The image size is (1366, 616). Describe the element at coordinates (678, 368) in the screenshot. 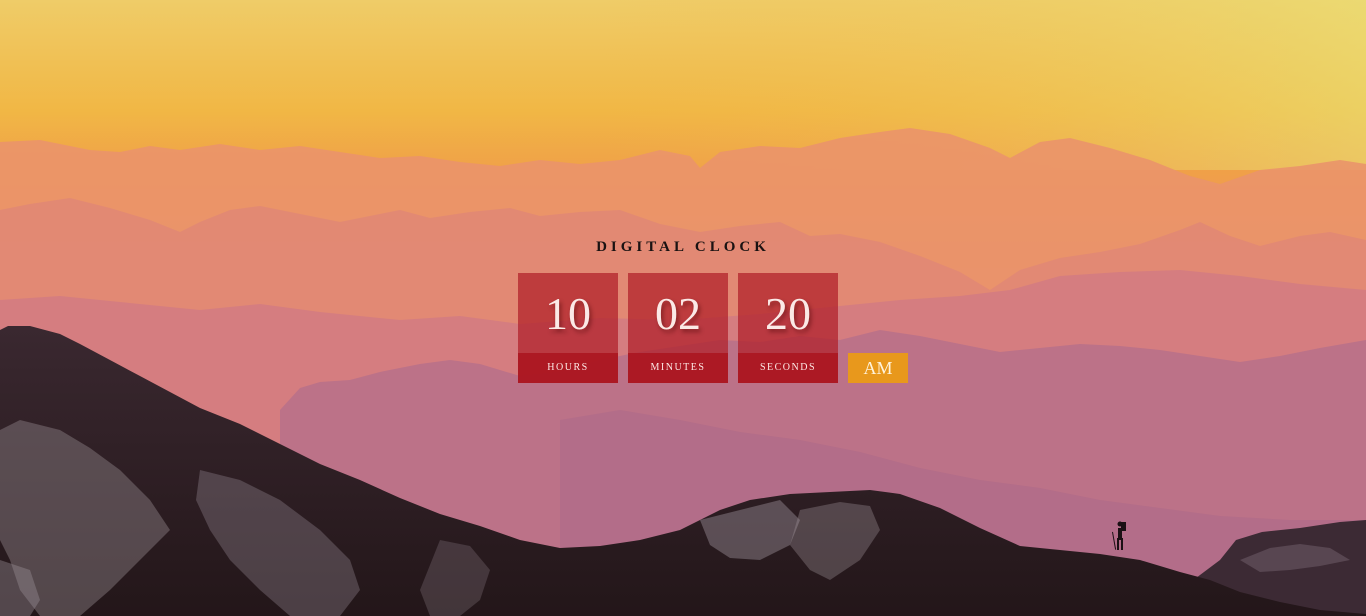

I see `minutes-label: MINUTES` at that location.